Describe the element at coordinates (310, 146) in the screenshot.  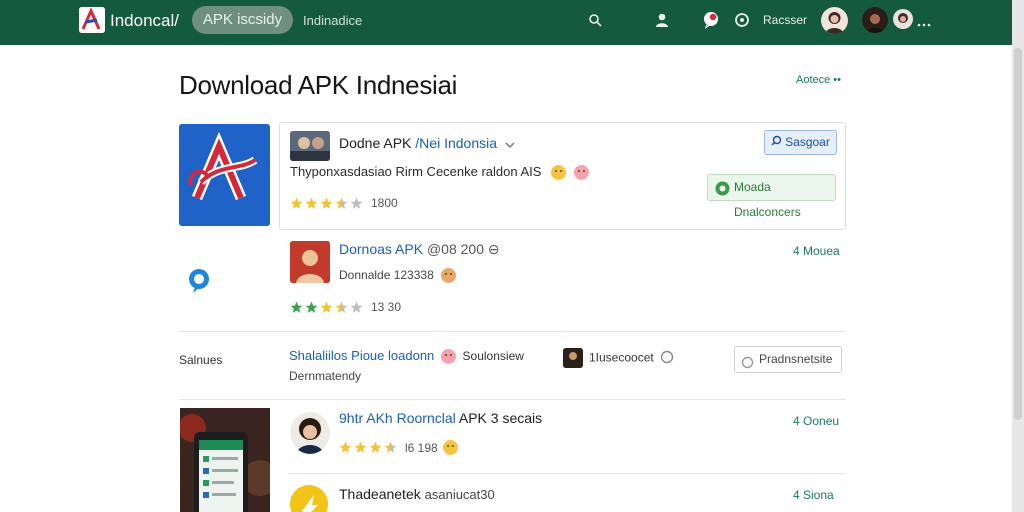
I see `featured-thumbnail` at that location.